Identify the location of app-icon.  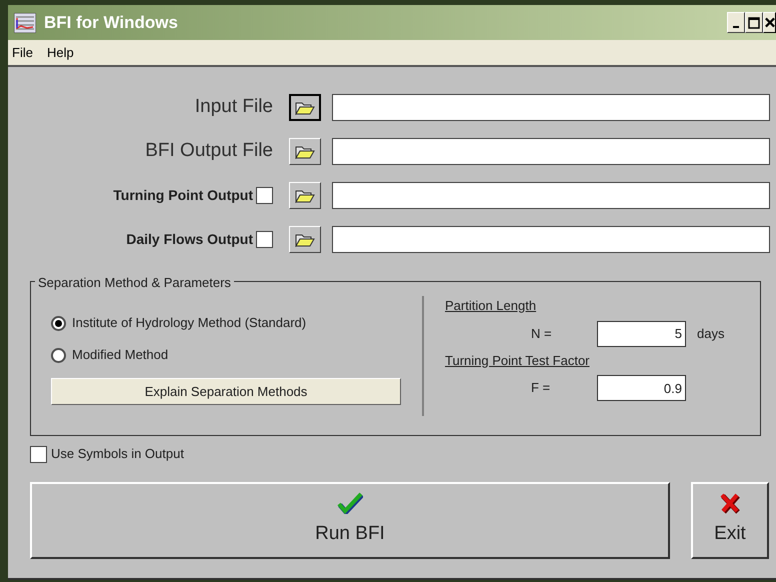
(25, 22).